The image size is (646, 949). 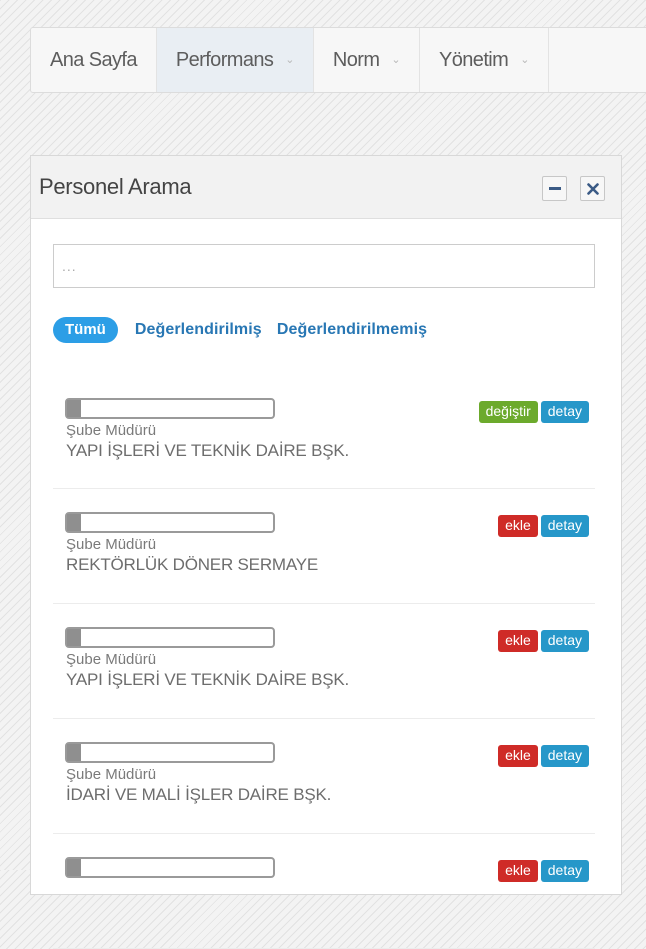 I want to click on panel-title: Personel Arama, so click(x=115, y=186).